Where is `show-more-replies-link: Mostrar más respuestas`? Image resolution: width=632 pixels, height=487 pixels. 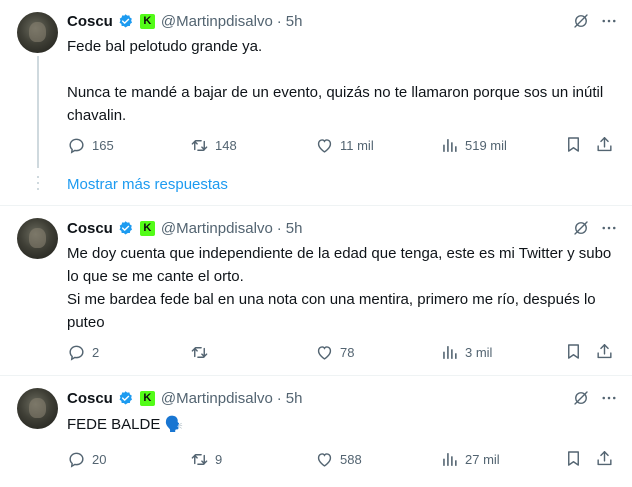
show-more-replies-link: Mostrar más respuestas is located at coordinates (147, 184).